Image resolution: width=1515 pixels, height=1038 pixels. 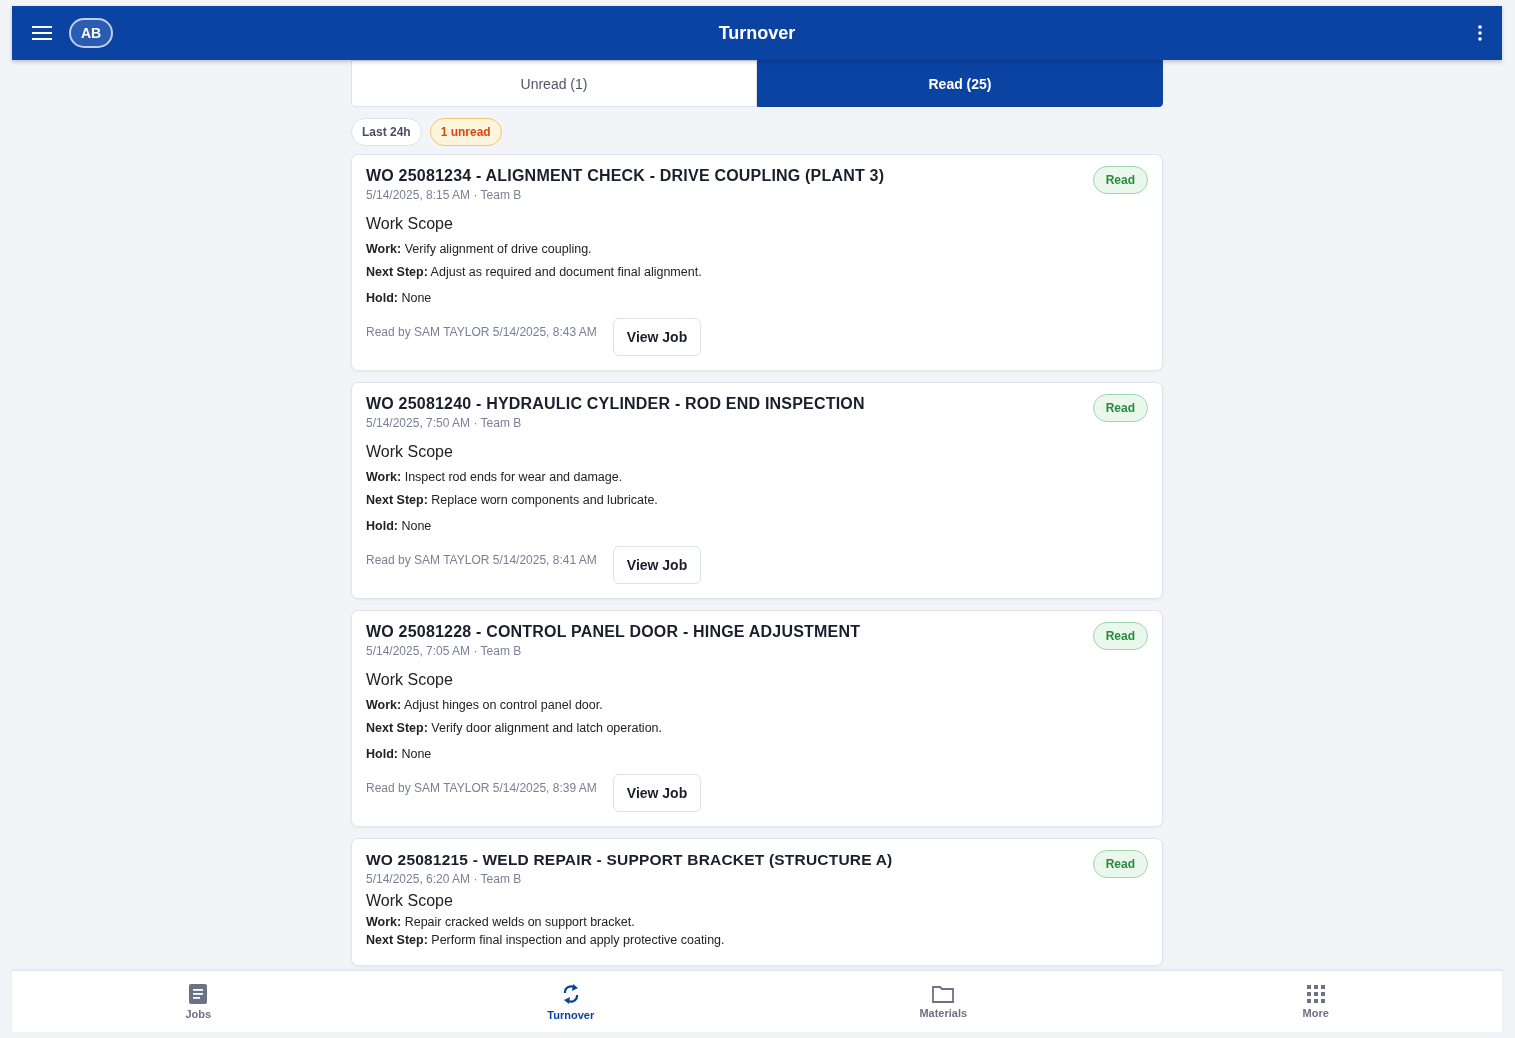 What do you see at coordinates (485, 705) in the screenshot?
I see `field-line: Work: Adjust hinges on control panel door.` at bounding box center [485, 705].